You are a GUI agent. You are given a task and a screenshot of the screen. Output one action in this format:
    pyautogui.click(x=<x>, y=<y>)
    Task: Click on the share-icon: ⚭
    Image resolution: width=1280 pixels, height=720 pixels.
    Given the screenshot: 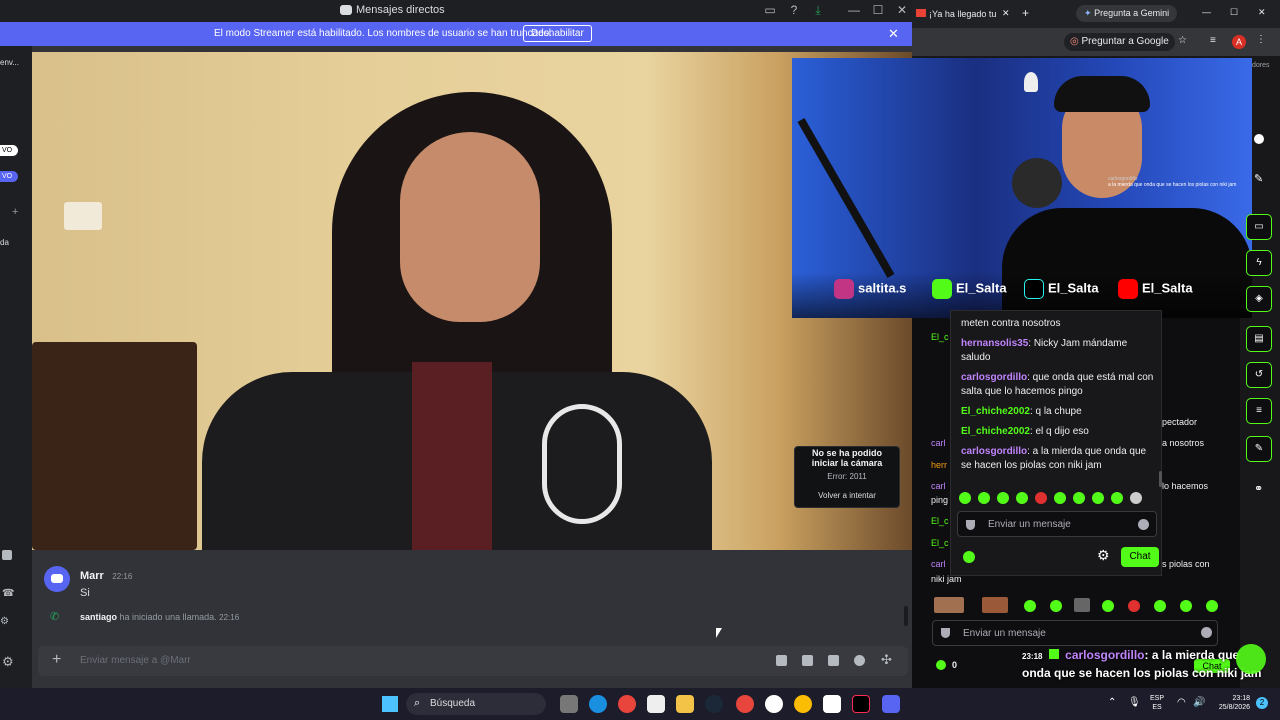 What is the action you would take?
    pyautogui.click(x=1258, y=488)
    